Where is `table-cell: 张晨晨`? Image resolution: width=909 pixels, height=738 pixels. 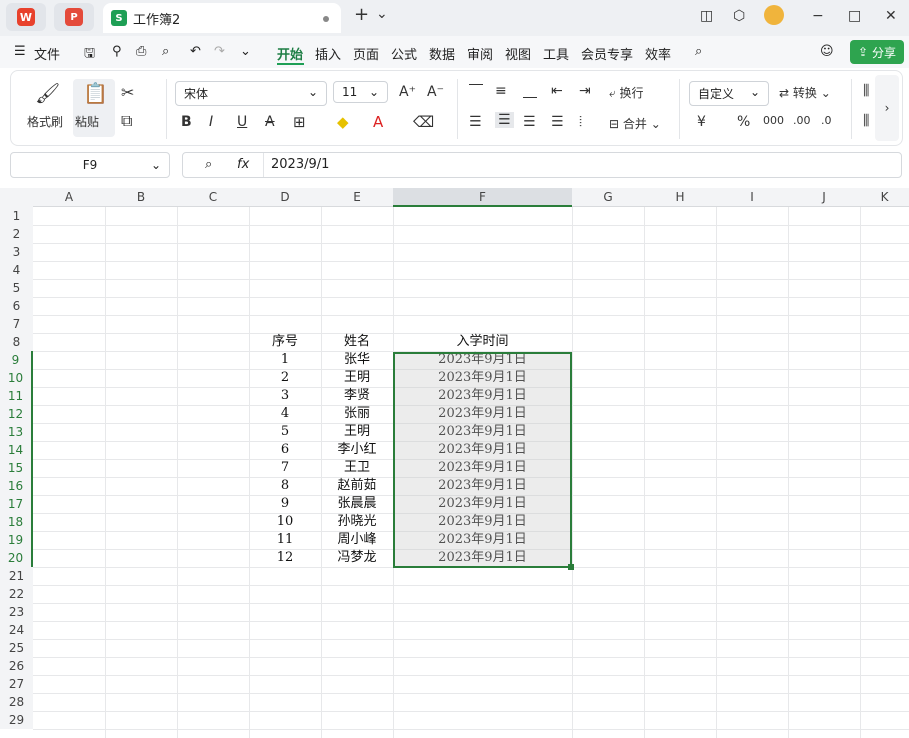 table-cell: 张晨晨 is located at coordinates (357, 504).